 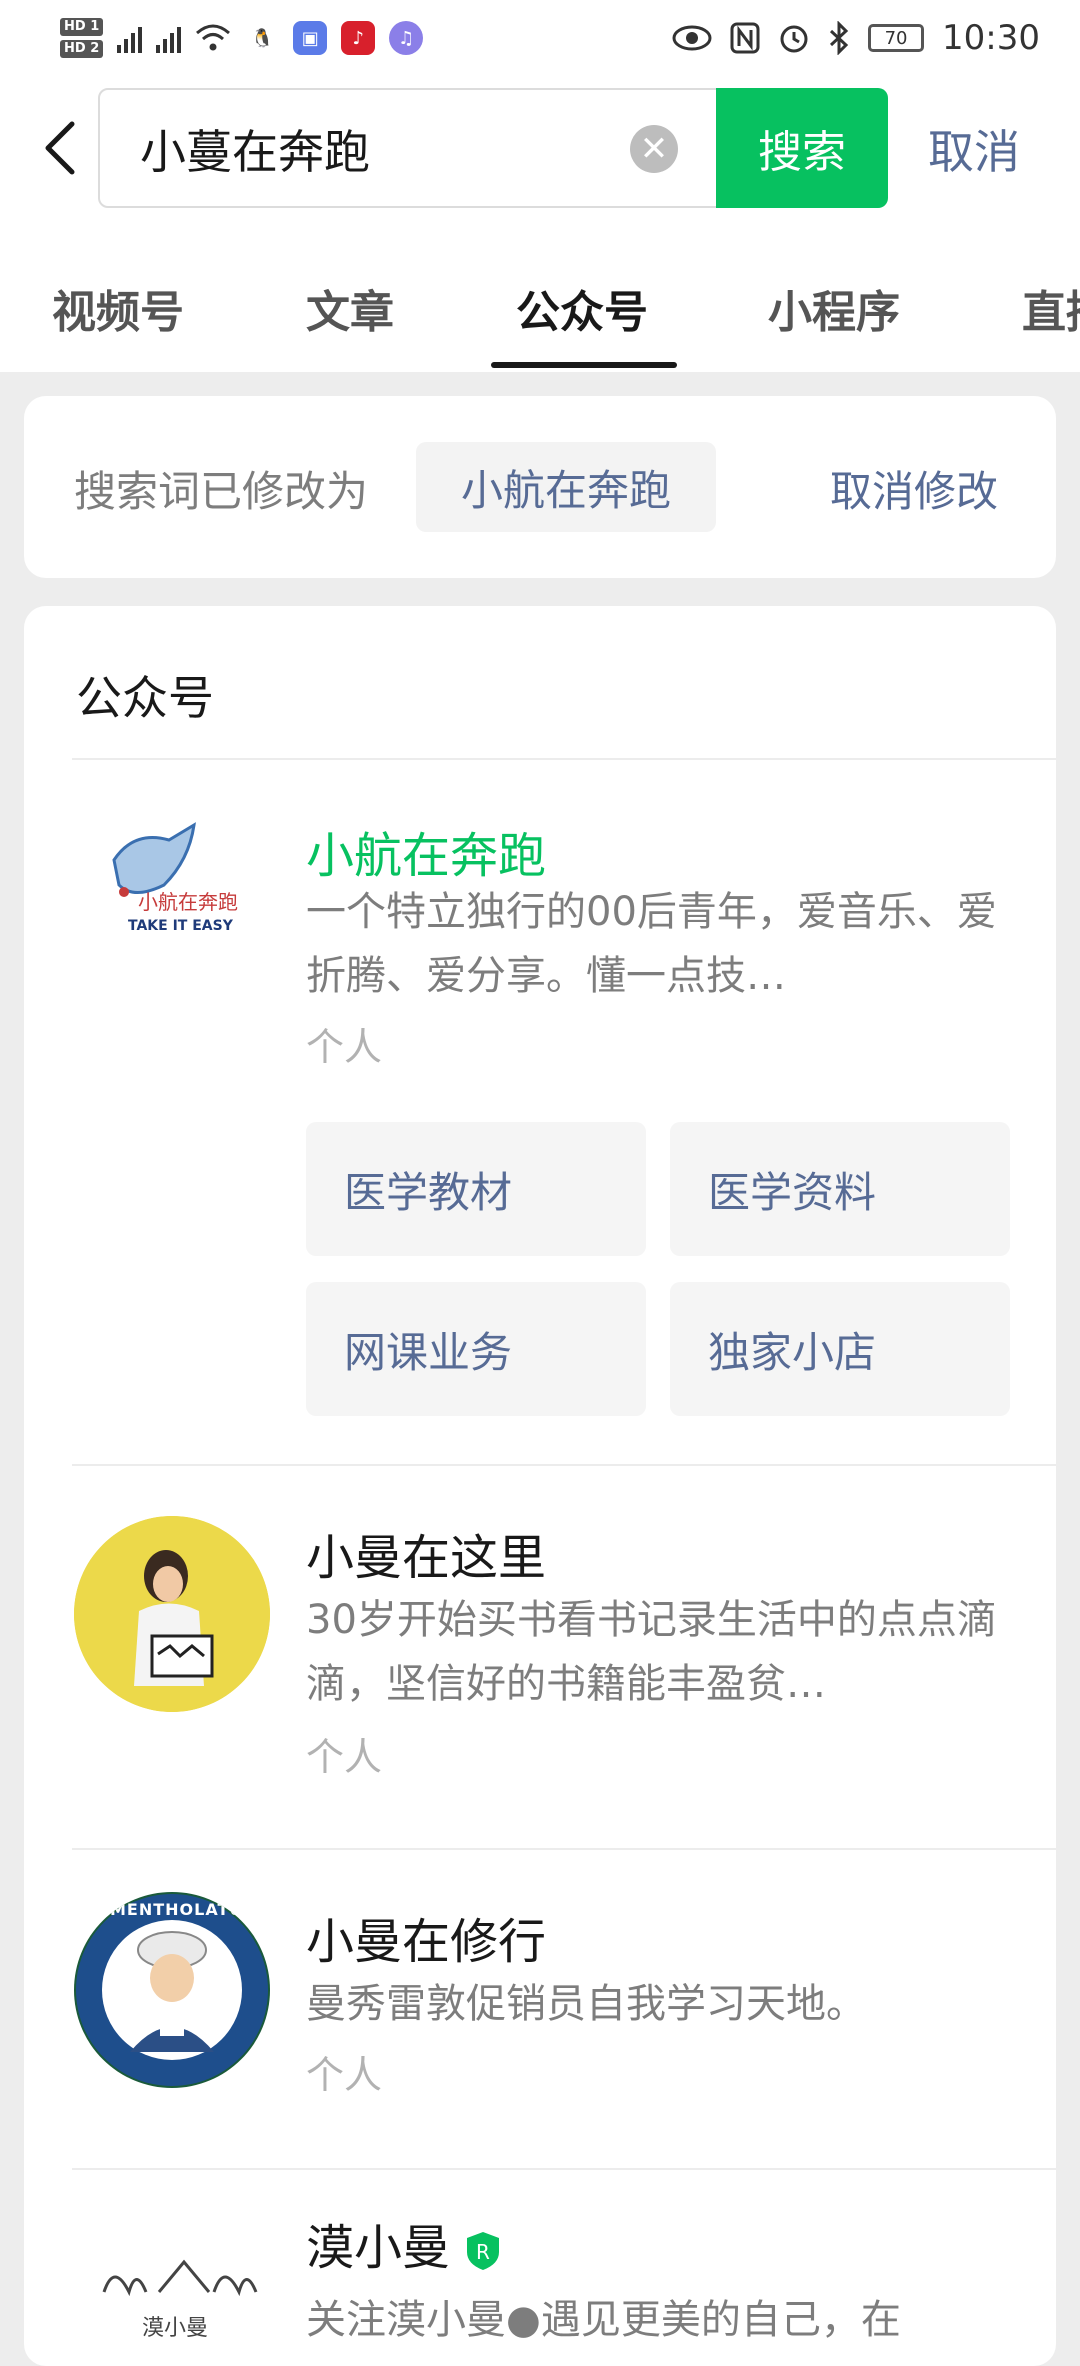 I want to click on badge-letter: R, so click(x=483, y=2252).